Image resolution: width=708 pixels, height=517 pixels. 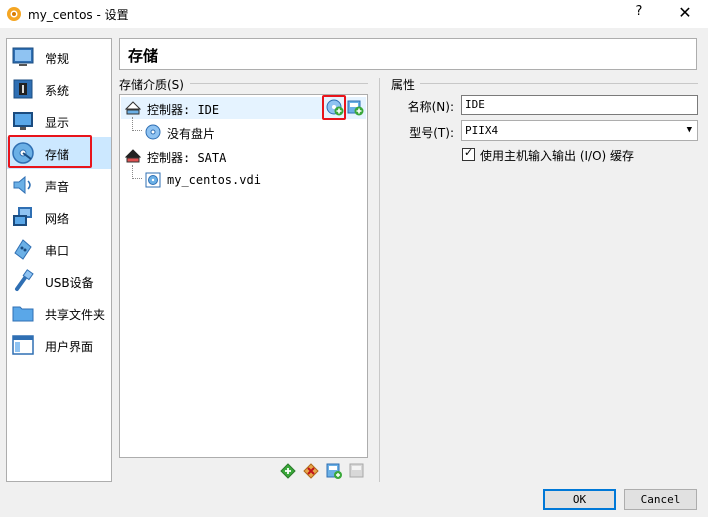 What do you see at coordinates (22, 185) in the screenshot?
I see `speaker-icon` at bounding box center [22, 185].